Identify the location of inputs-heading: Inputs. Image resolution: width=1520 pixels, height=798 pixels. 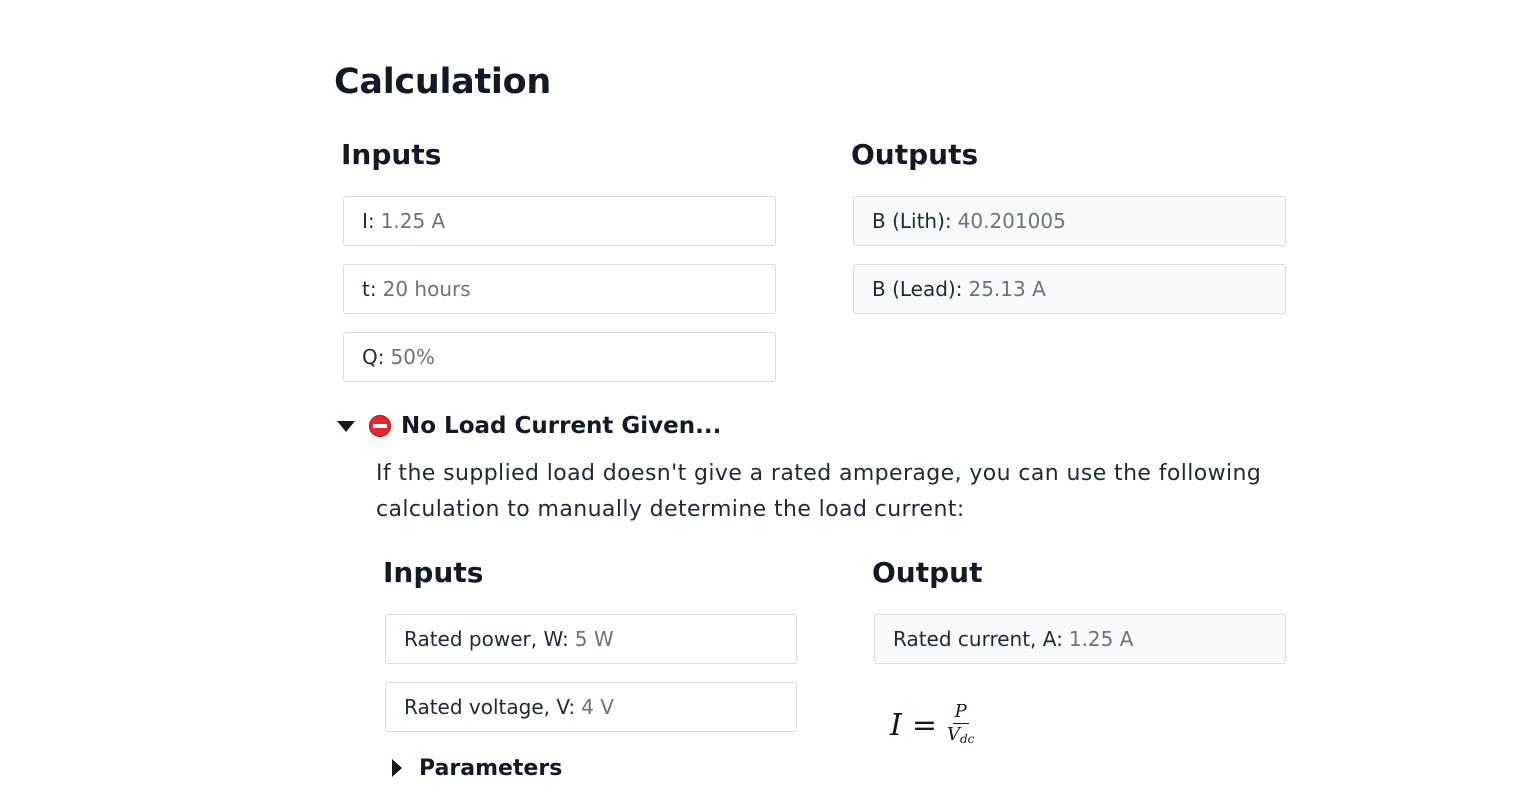
(391, 154).